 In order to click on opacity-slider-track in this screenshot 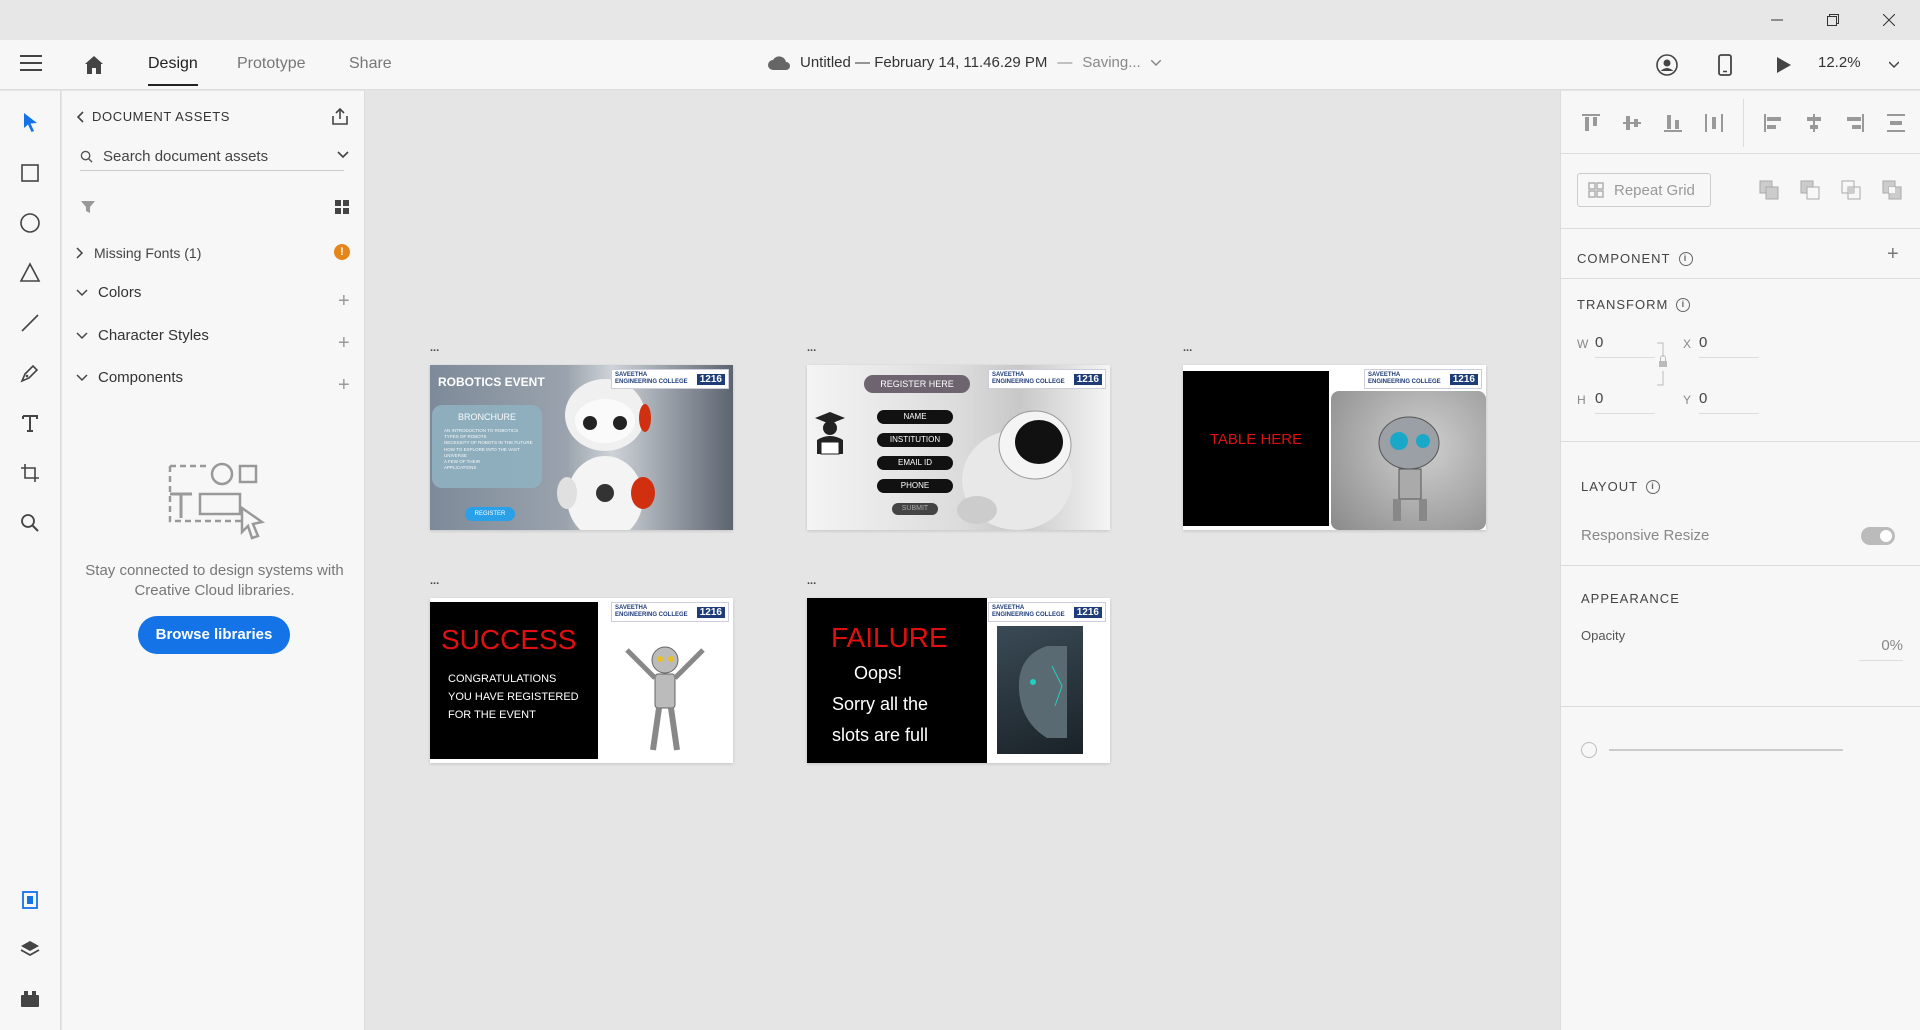, I will do `click(1726, 750)`.